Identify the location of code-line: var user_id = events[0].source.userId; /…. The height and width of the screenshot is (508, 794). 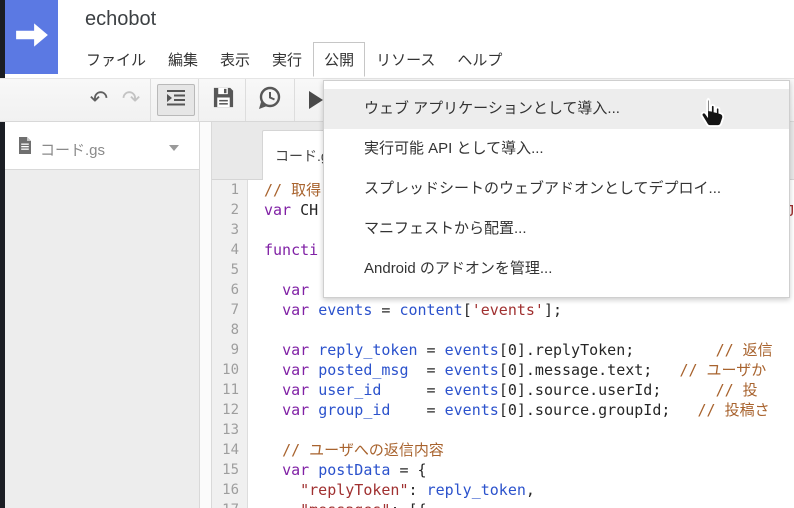
(520, 390).